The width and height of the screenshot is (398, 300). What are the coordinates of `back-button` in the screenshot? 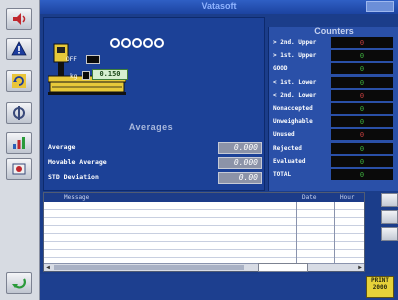 It's located at (19, 283).